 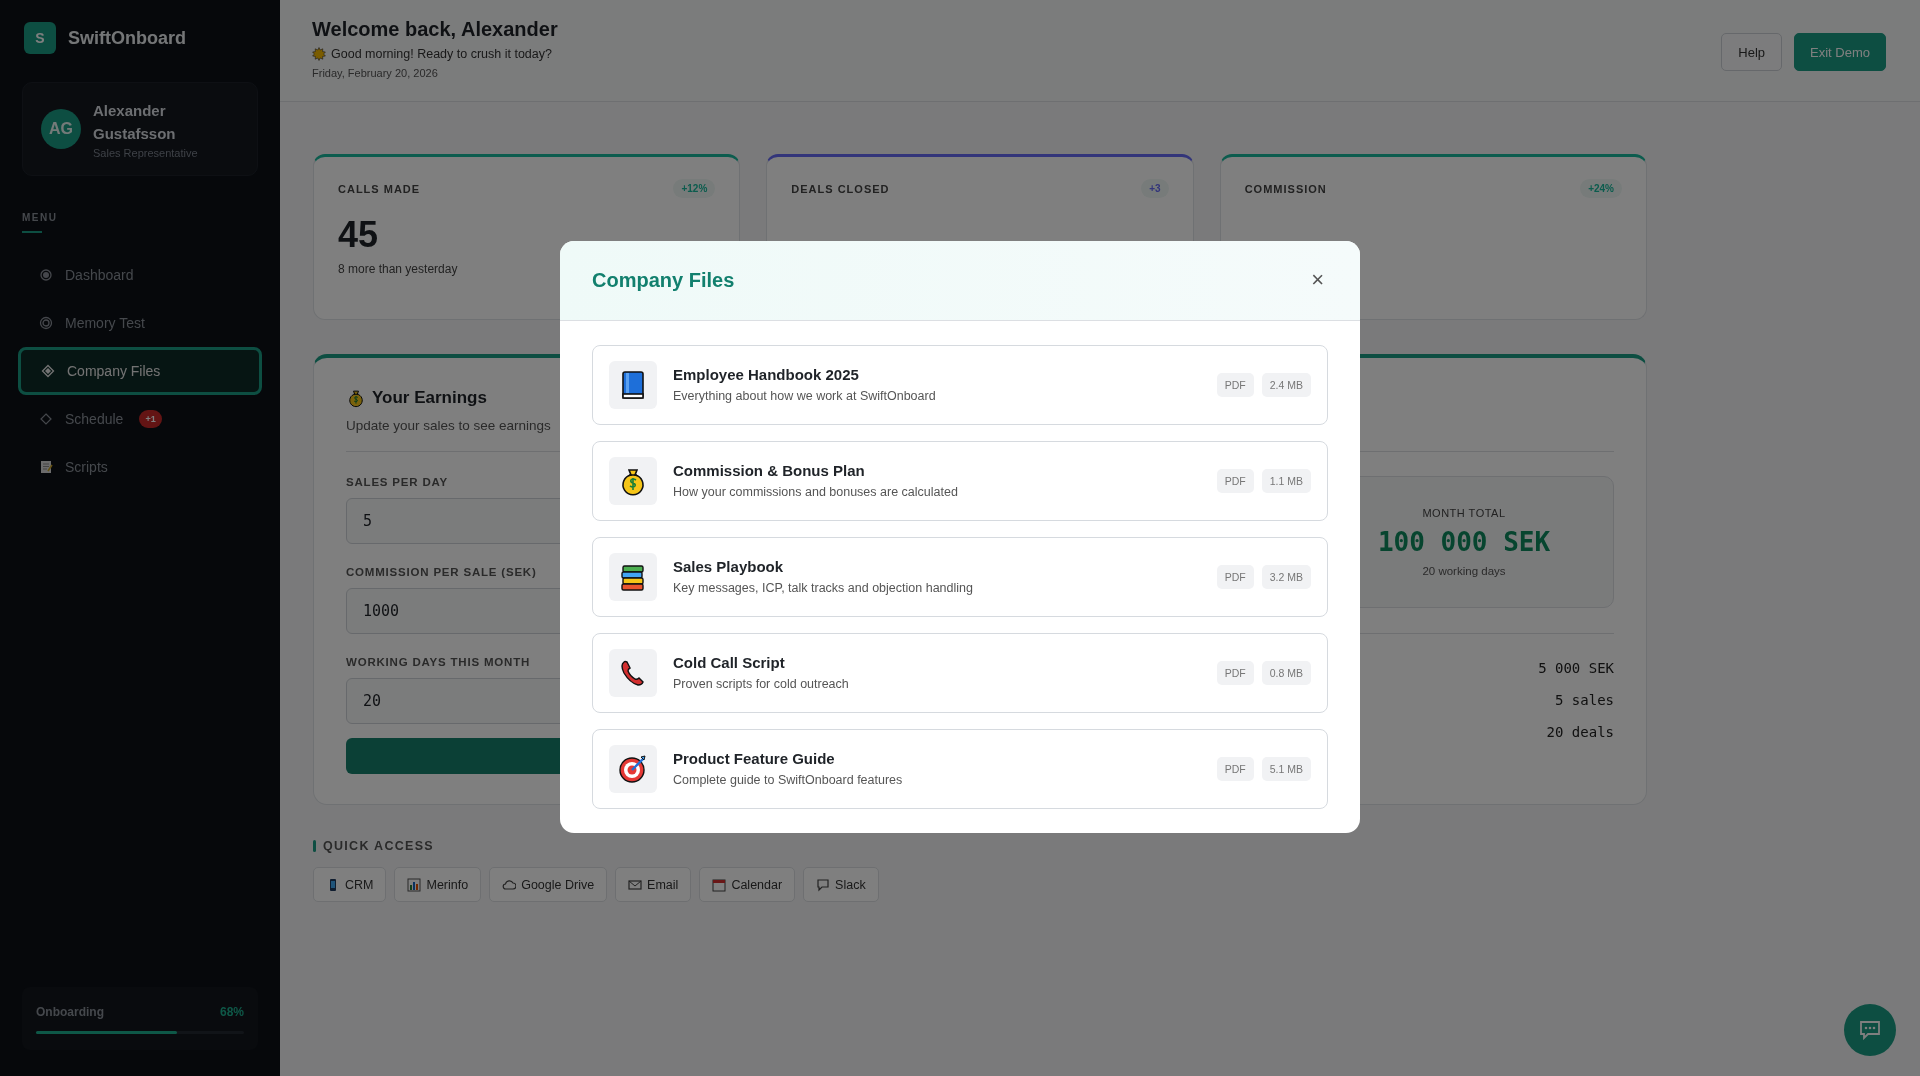 I want to click on phone-icon, so click(x=633, y=672).